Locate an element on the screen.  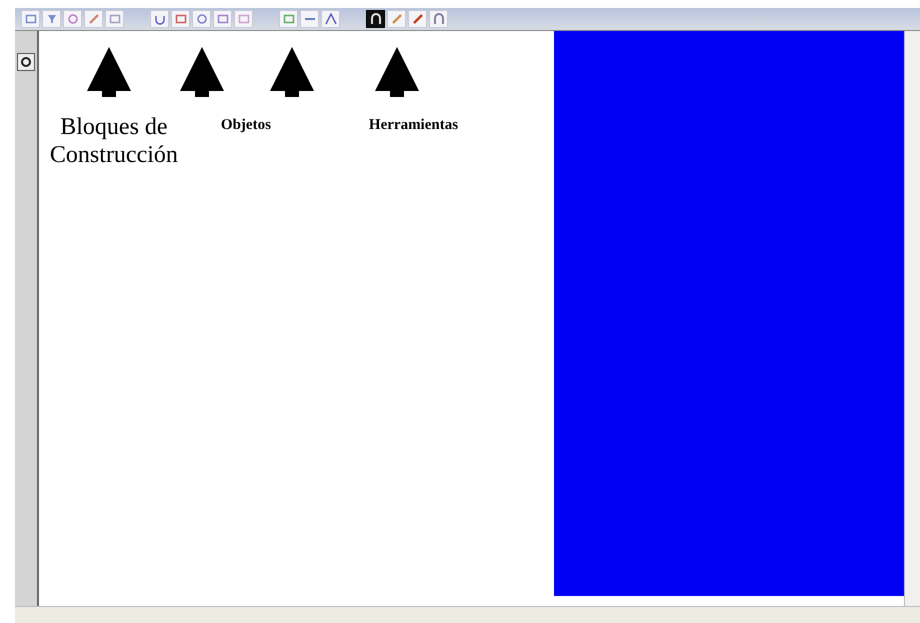
pencil-icon is located at coordinates (396, 19).